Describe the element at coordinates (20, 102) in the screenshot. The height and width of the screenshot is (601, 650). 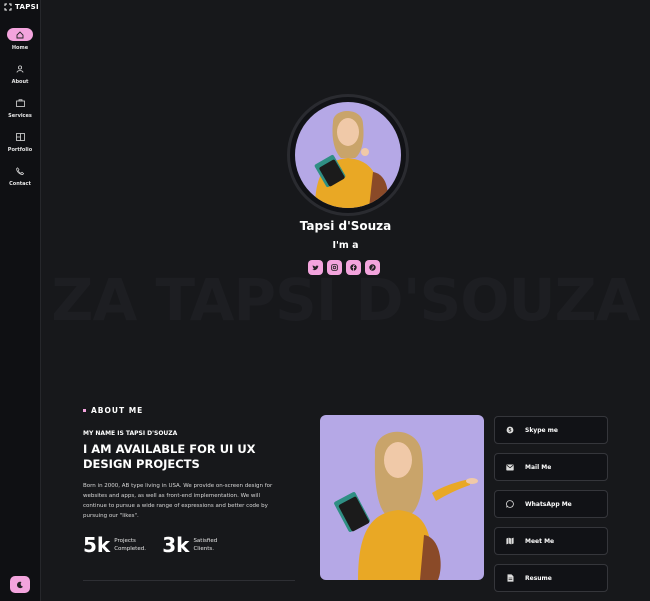
I see `briefcase-icon` at that location.